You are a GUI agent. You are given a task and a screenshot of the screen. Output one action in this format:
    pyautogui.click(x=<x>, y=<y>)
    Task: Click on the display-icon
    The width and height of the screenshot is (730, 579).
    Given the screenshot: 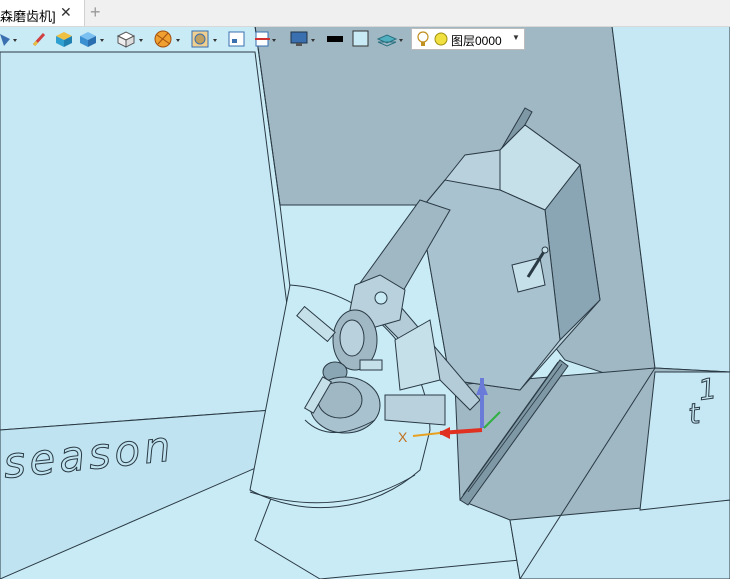 What is the action you would take?
    pyautogui.click(x=302, y=38)
    